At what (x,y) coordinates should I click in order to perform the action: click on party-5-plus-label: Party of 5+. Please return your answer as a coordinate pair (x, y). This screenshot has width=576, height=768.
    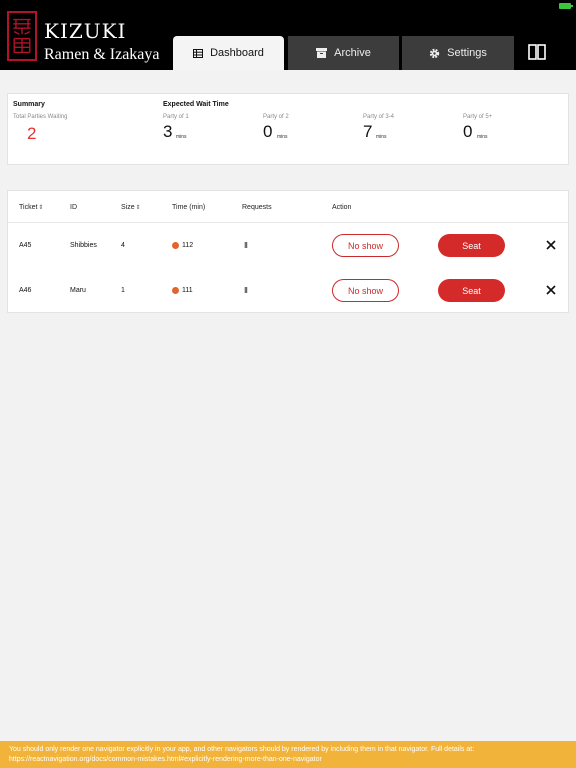
    Looking at the image, I should click on (478, 117).